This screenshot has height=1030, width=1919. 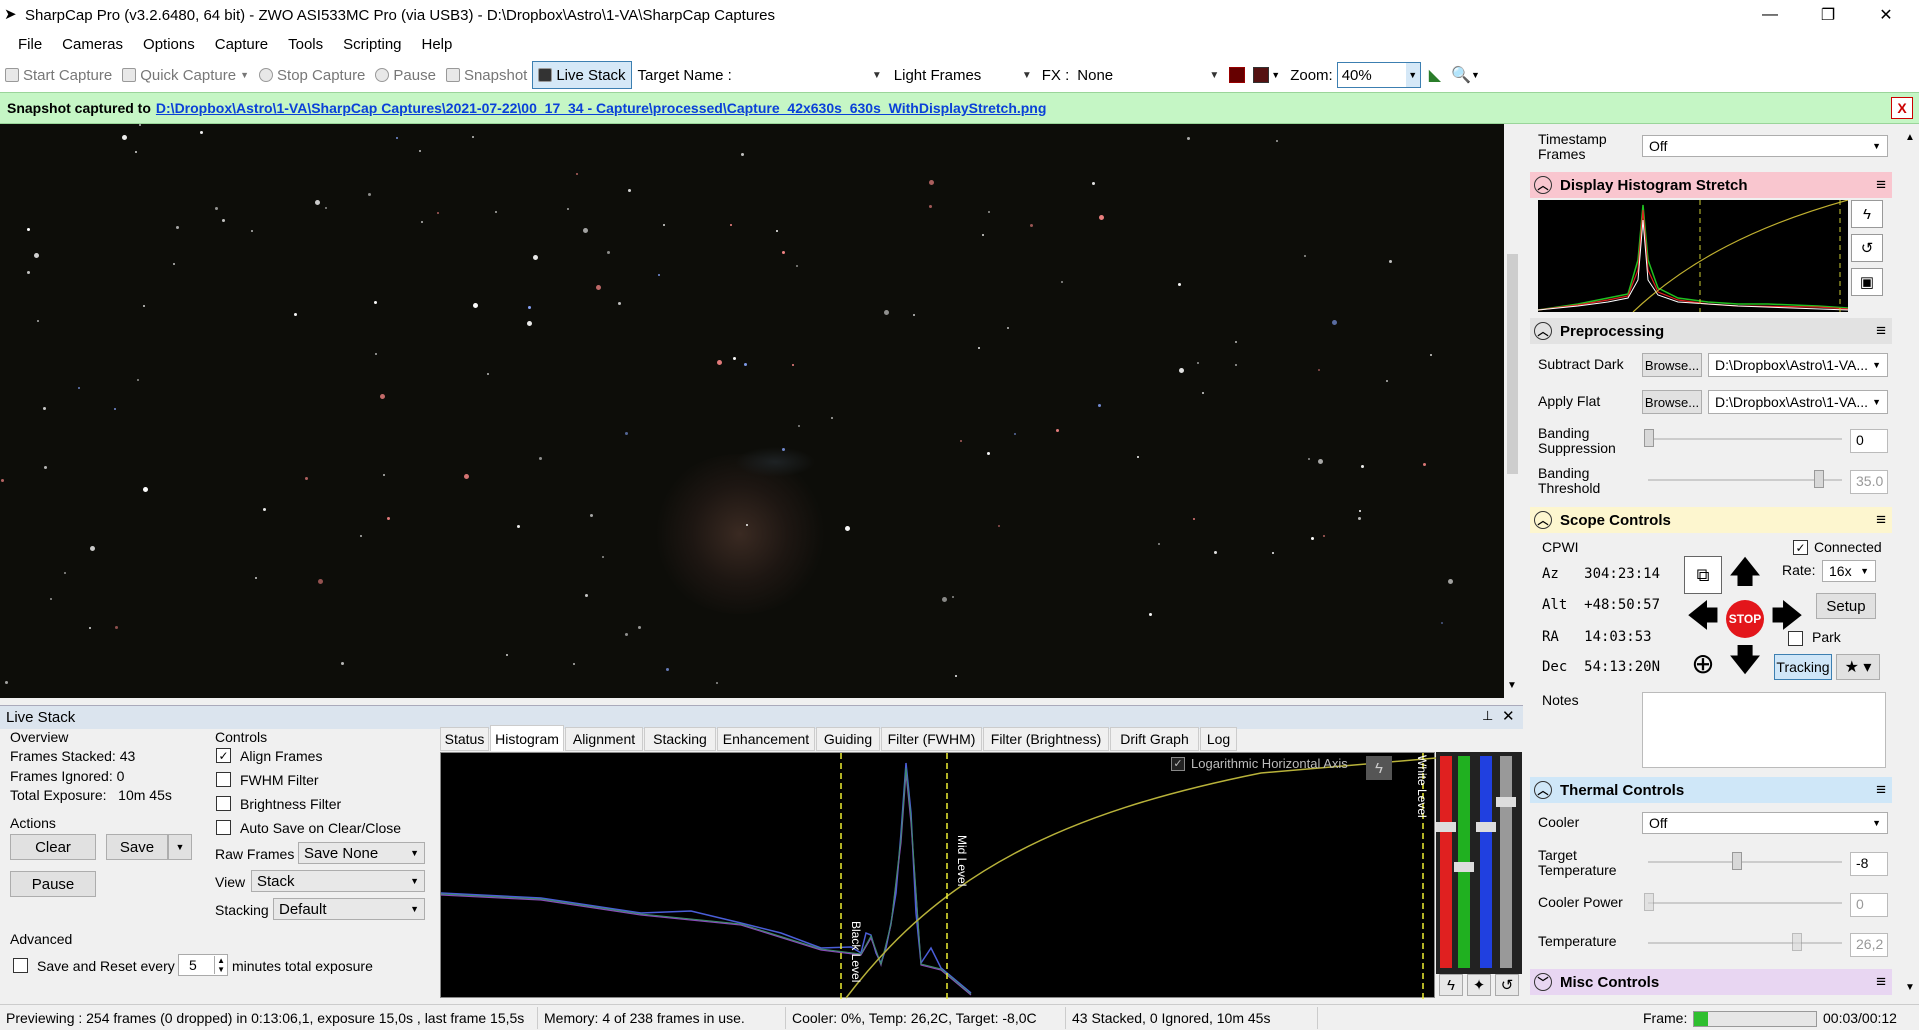 What do you see at coordinates (1886, 15) in the screenshot?
I see `close-window-button: ✕` at bounding box center [1886, 15].